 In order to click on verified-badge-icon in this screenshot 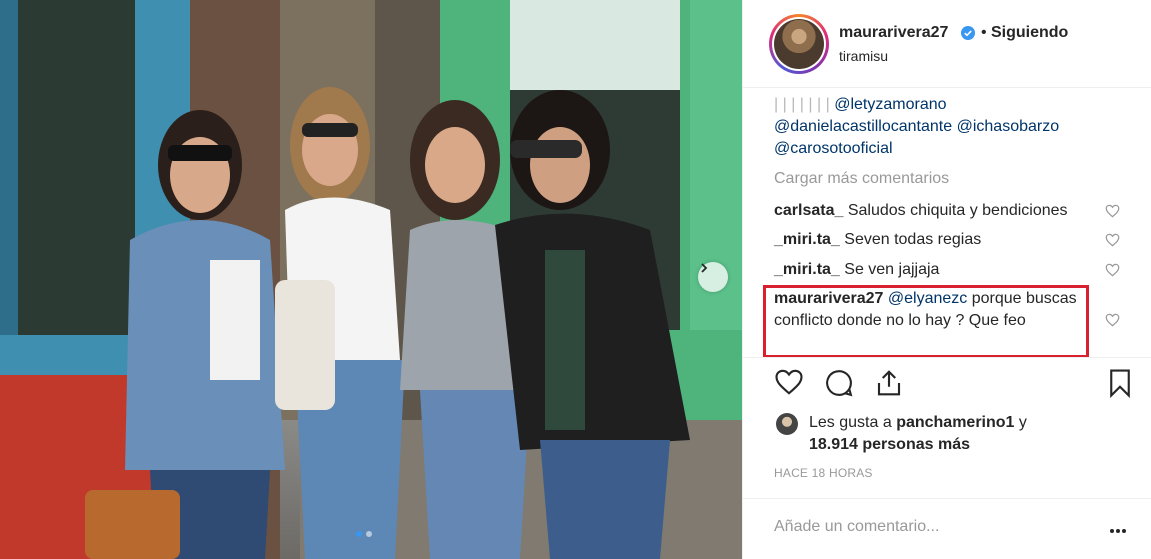, I will do `click(968, 35)`.